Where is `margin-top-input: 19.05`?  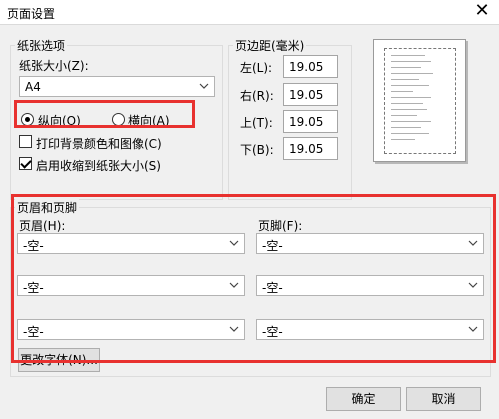 margin-top-input: 19.05 is located at coordinates (310, 121).